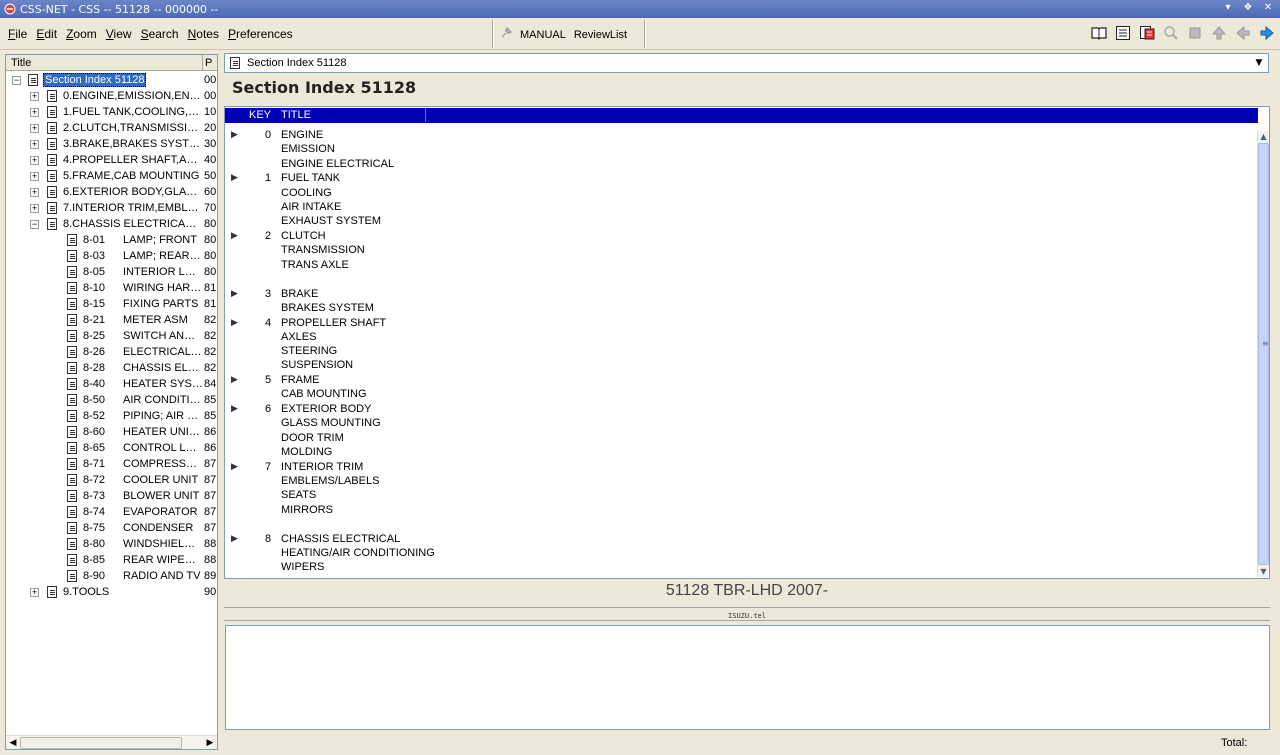 The width and height of the screenshot is (1280, 755). I want to click on forward-arrow-icon, so click(1267, 33).